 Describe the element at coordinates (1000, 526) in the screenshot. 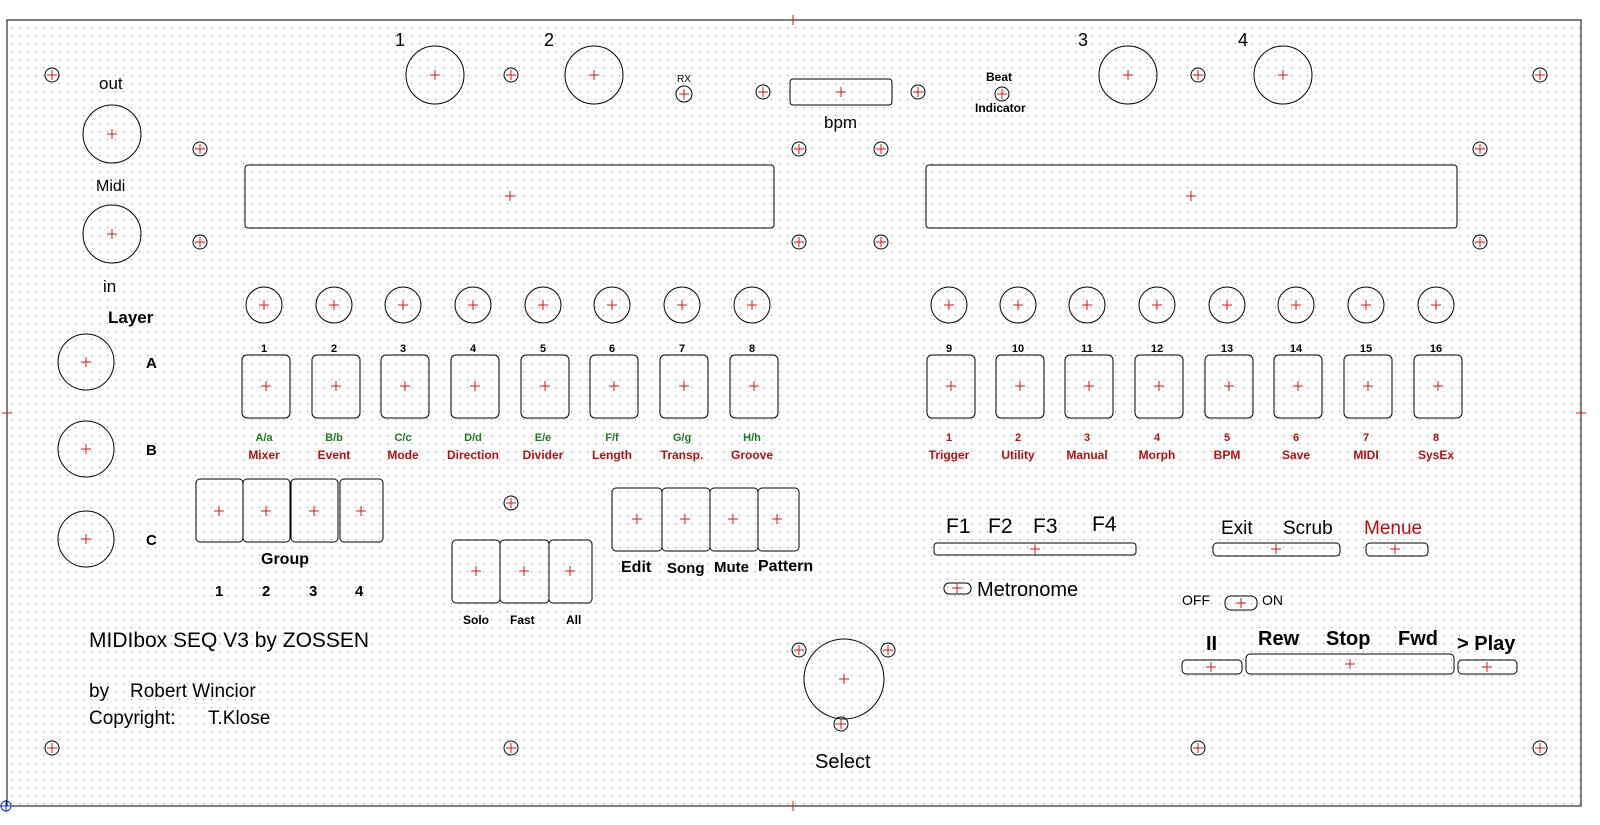

I see `f2-label: F2` at that location.